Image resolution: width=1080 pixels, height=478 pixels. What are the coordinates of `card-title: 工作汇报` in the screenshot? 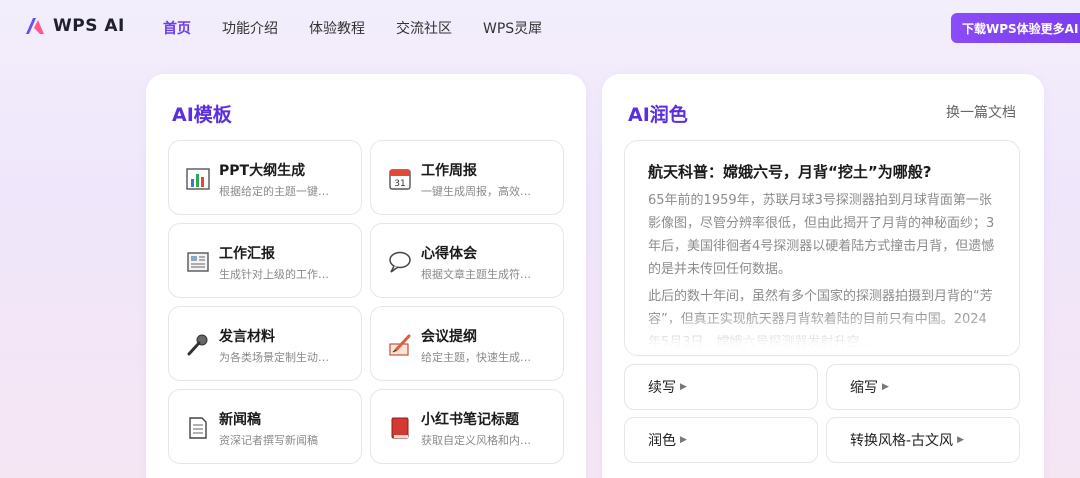 It's located at (247, 254).